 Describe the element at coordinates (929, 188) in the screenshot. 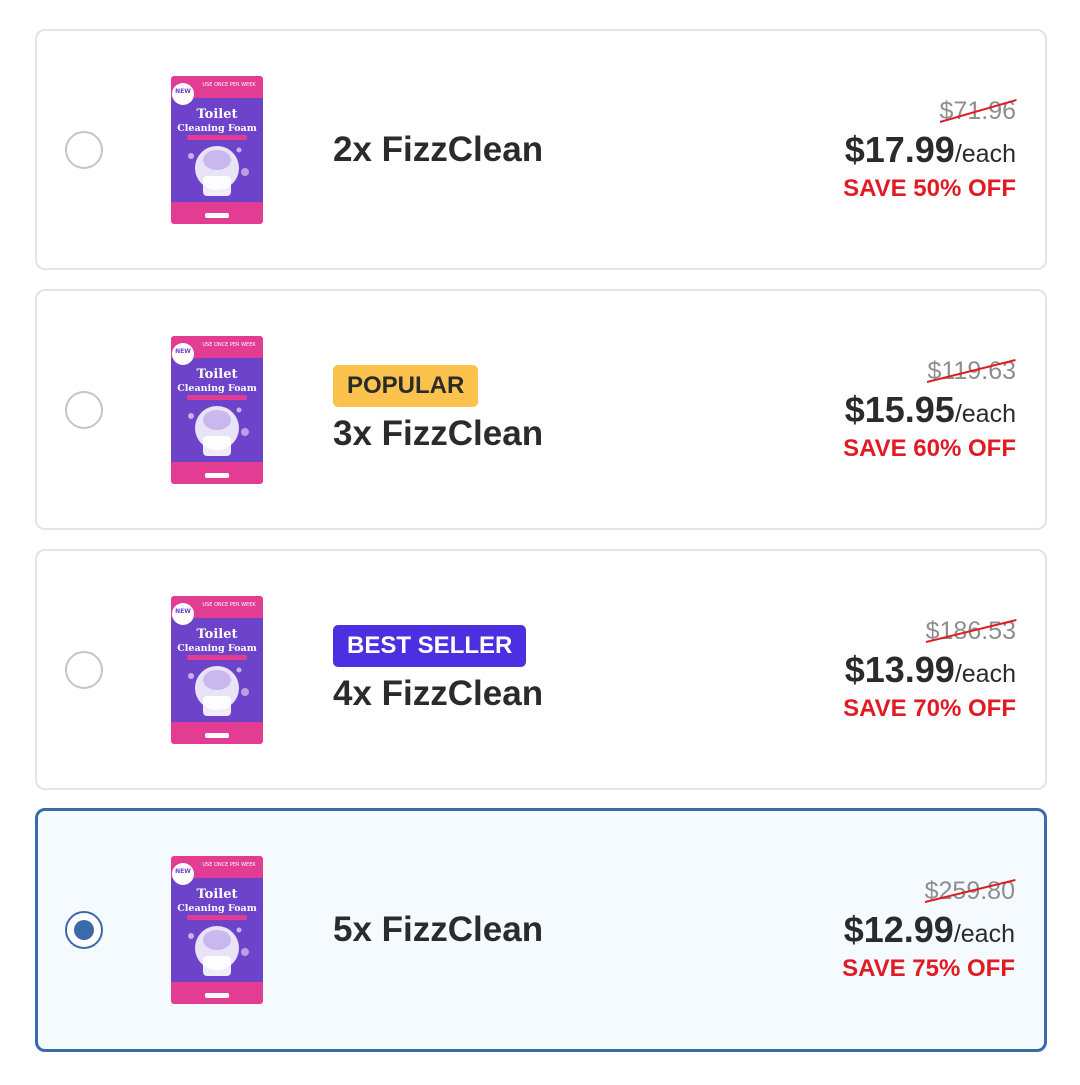

I see `savings-label: SAVE 50% OFF` at that location.